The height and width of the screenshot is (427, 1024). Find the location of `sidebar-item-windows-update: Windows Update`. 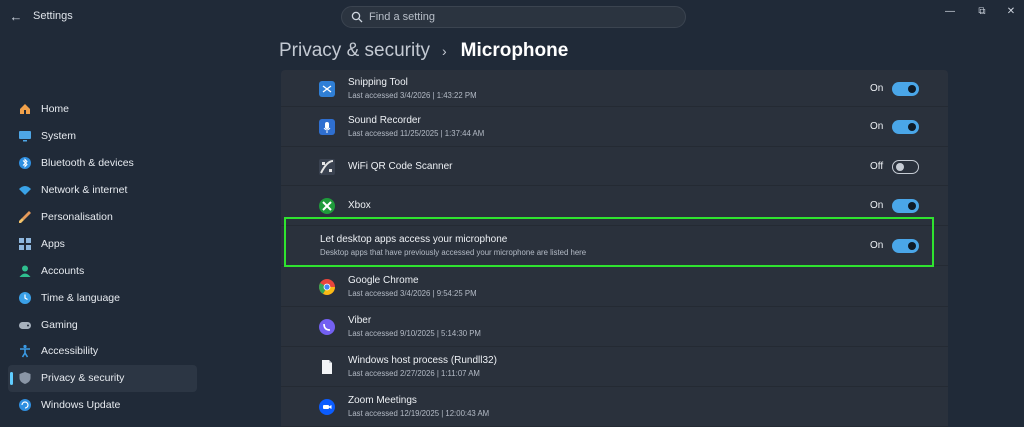

sidebar-item-windows-update: Windows Update is located at coordinates (102, 405).